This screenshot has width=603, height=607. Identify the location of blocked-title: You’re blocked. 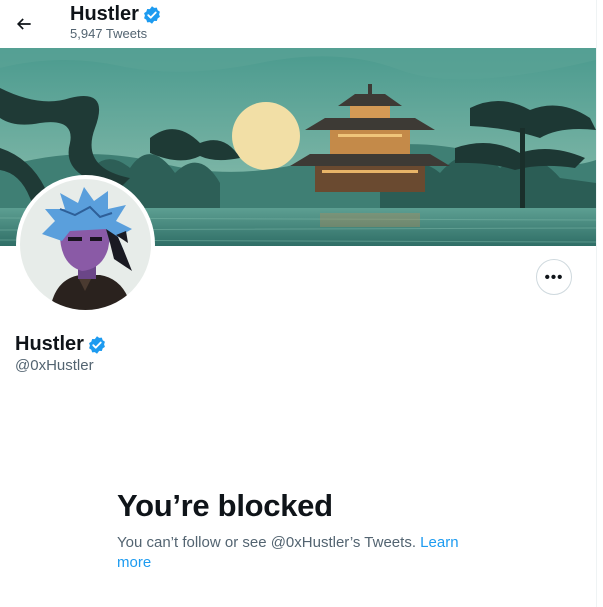
(225, 505).